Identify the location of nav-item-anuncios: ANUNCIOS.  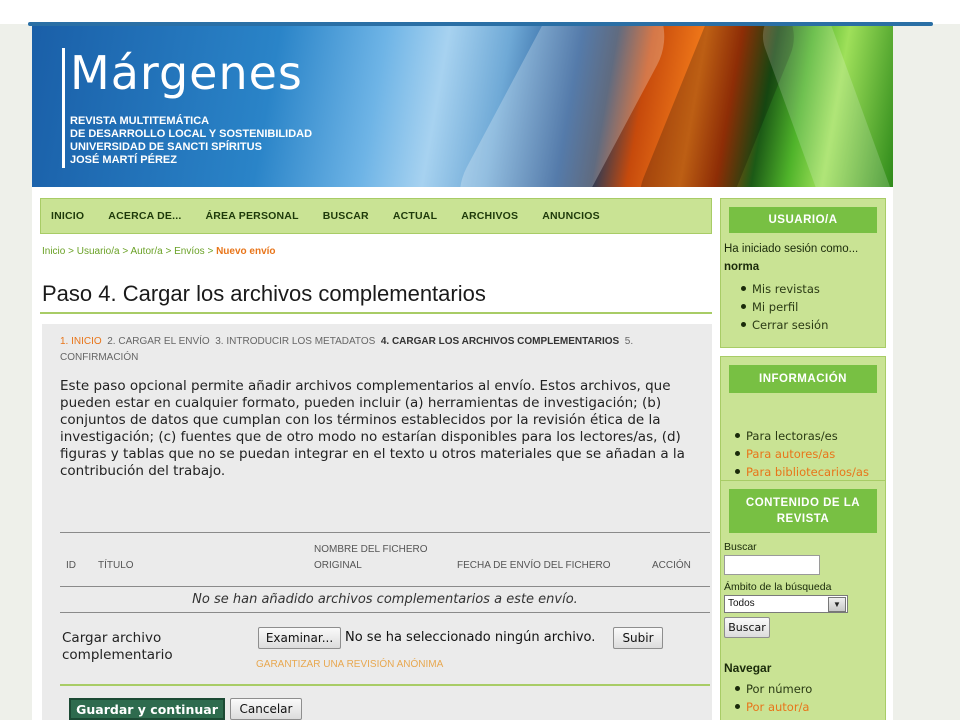
(571, 216).